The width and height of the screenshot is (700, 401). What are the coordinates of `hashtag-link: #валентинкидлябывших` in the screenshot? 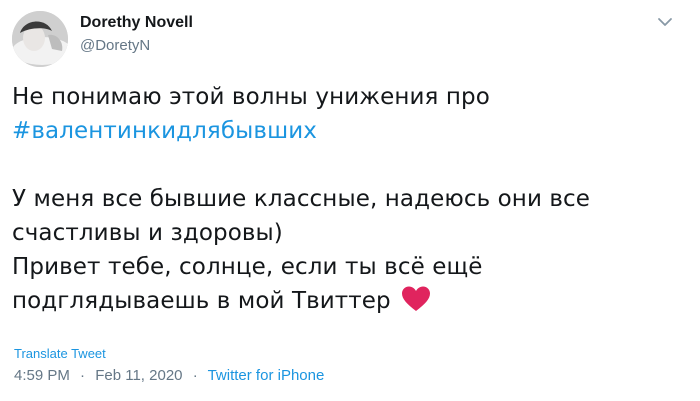 It's located at (342, 131).